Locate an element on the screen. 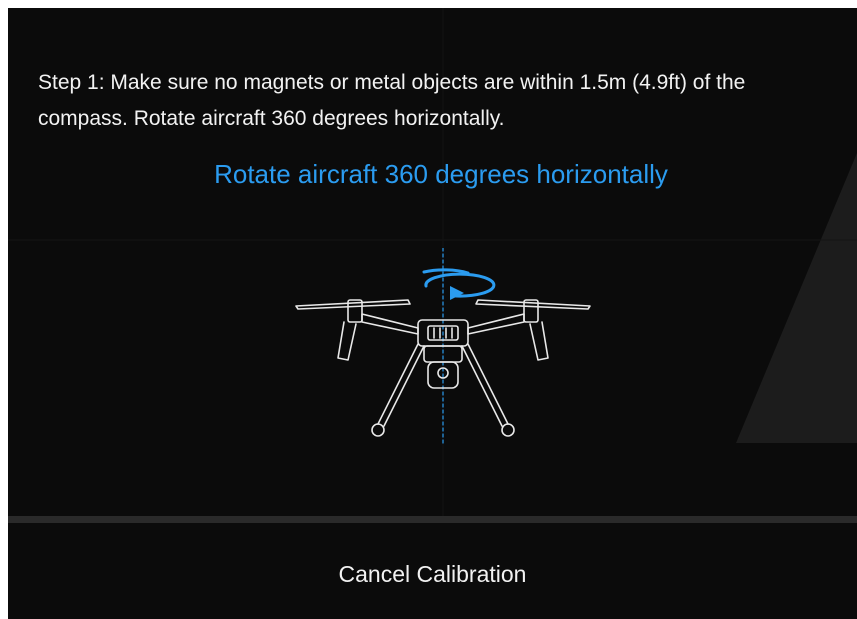  rotation-prompt: Rotate aircraft 360 degrees horizontally is located at coordinates (441, 174).